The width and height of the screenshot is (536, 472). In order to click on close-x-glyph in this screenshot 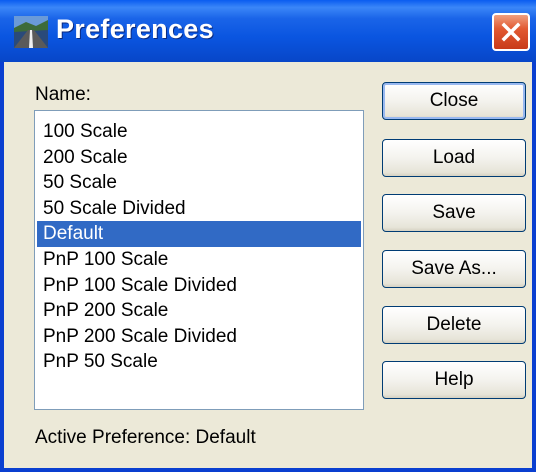, I will do `click(511, 32)`.